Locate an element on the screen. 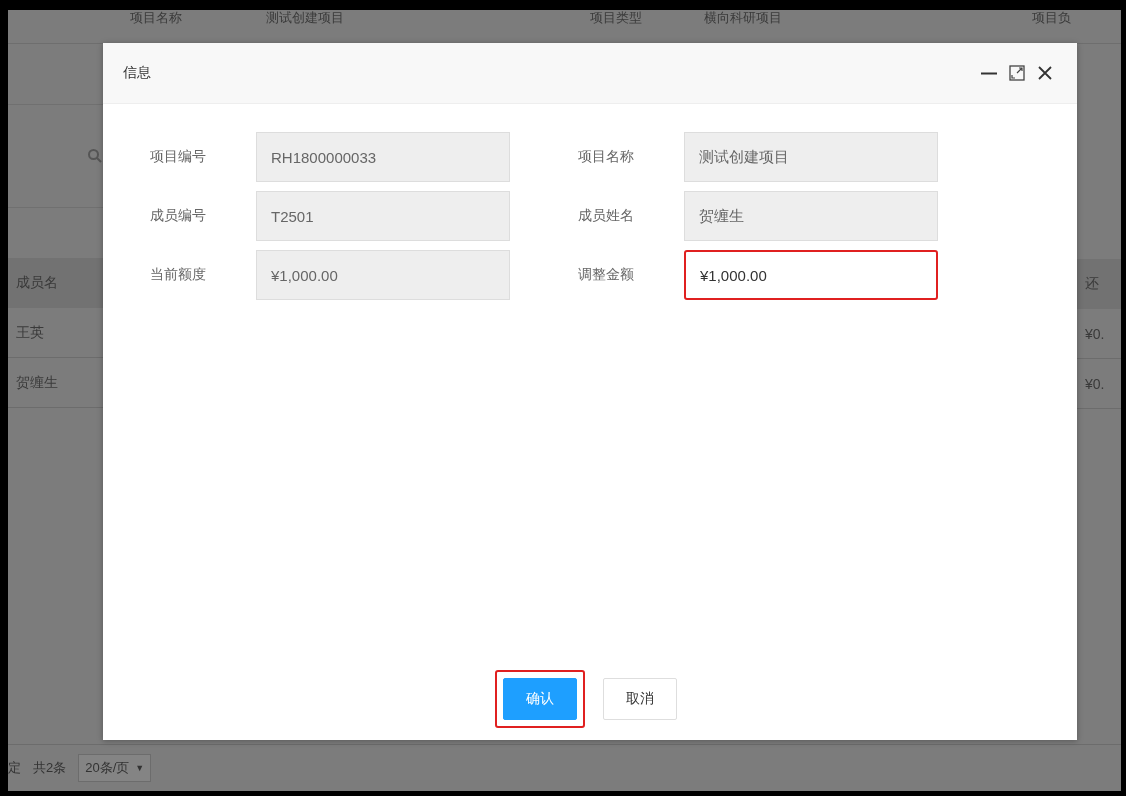 This screenshot has width=1126, height=796. background-text: 项目类型 is located at coordinates (616, 18).